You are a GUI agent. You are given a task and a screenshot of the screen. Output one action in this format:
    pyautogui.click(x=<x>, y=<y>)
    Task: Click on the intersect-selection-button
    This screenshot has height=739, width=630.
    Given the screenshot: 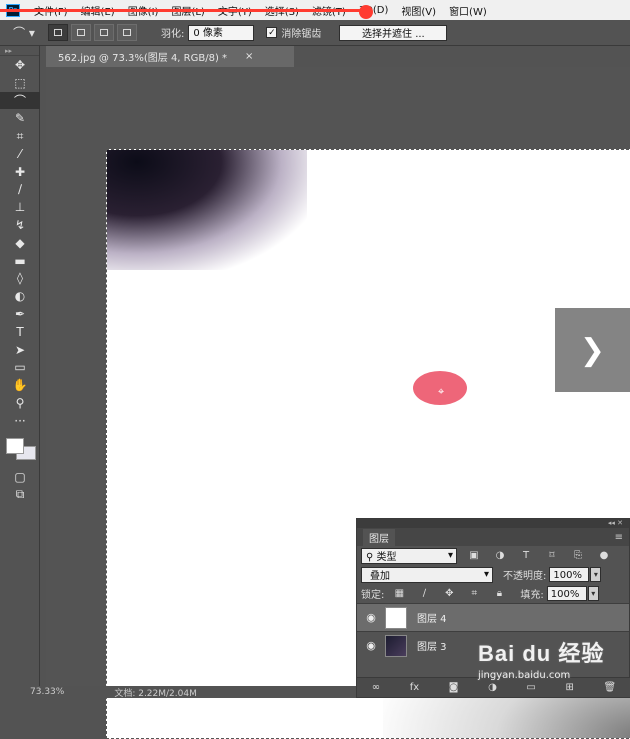 What is the action you would take?
    pyautogui.click(x=127, y=32)
    